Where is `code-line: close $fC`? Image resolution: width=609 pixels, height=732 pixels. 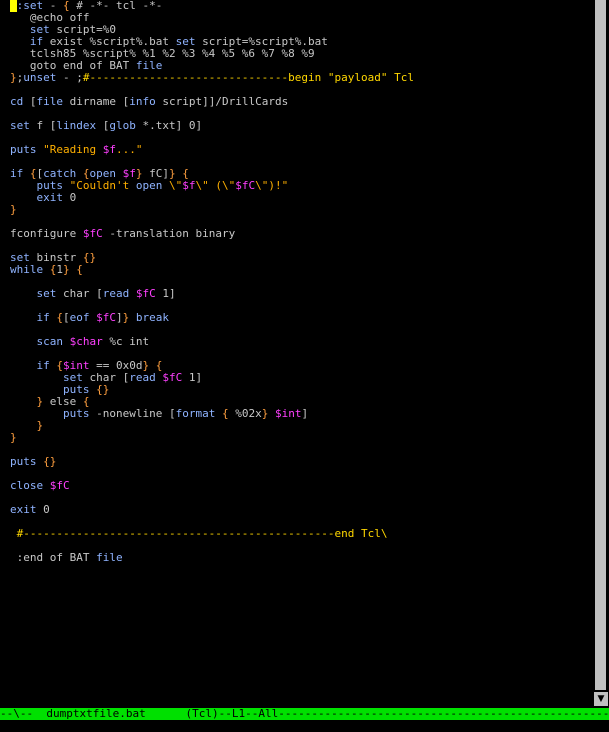
code-line: close $fC is located at coordinates (212, 486).